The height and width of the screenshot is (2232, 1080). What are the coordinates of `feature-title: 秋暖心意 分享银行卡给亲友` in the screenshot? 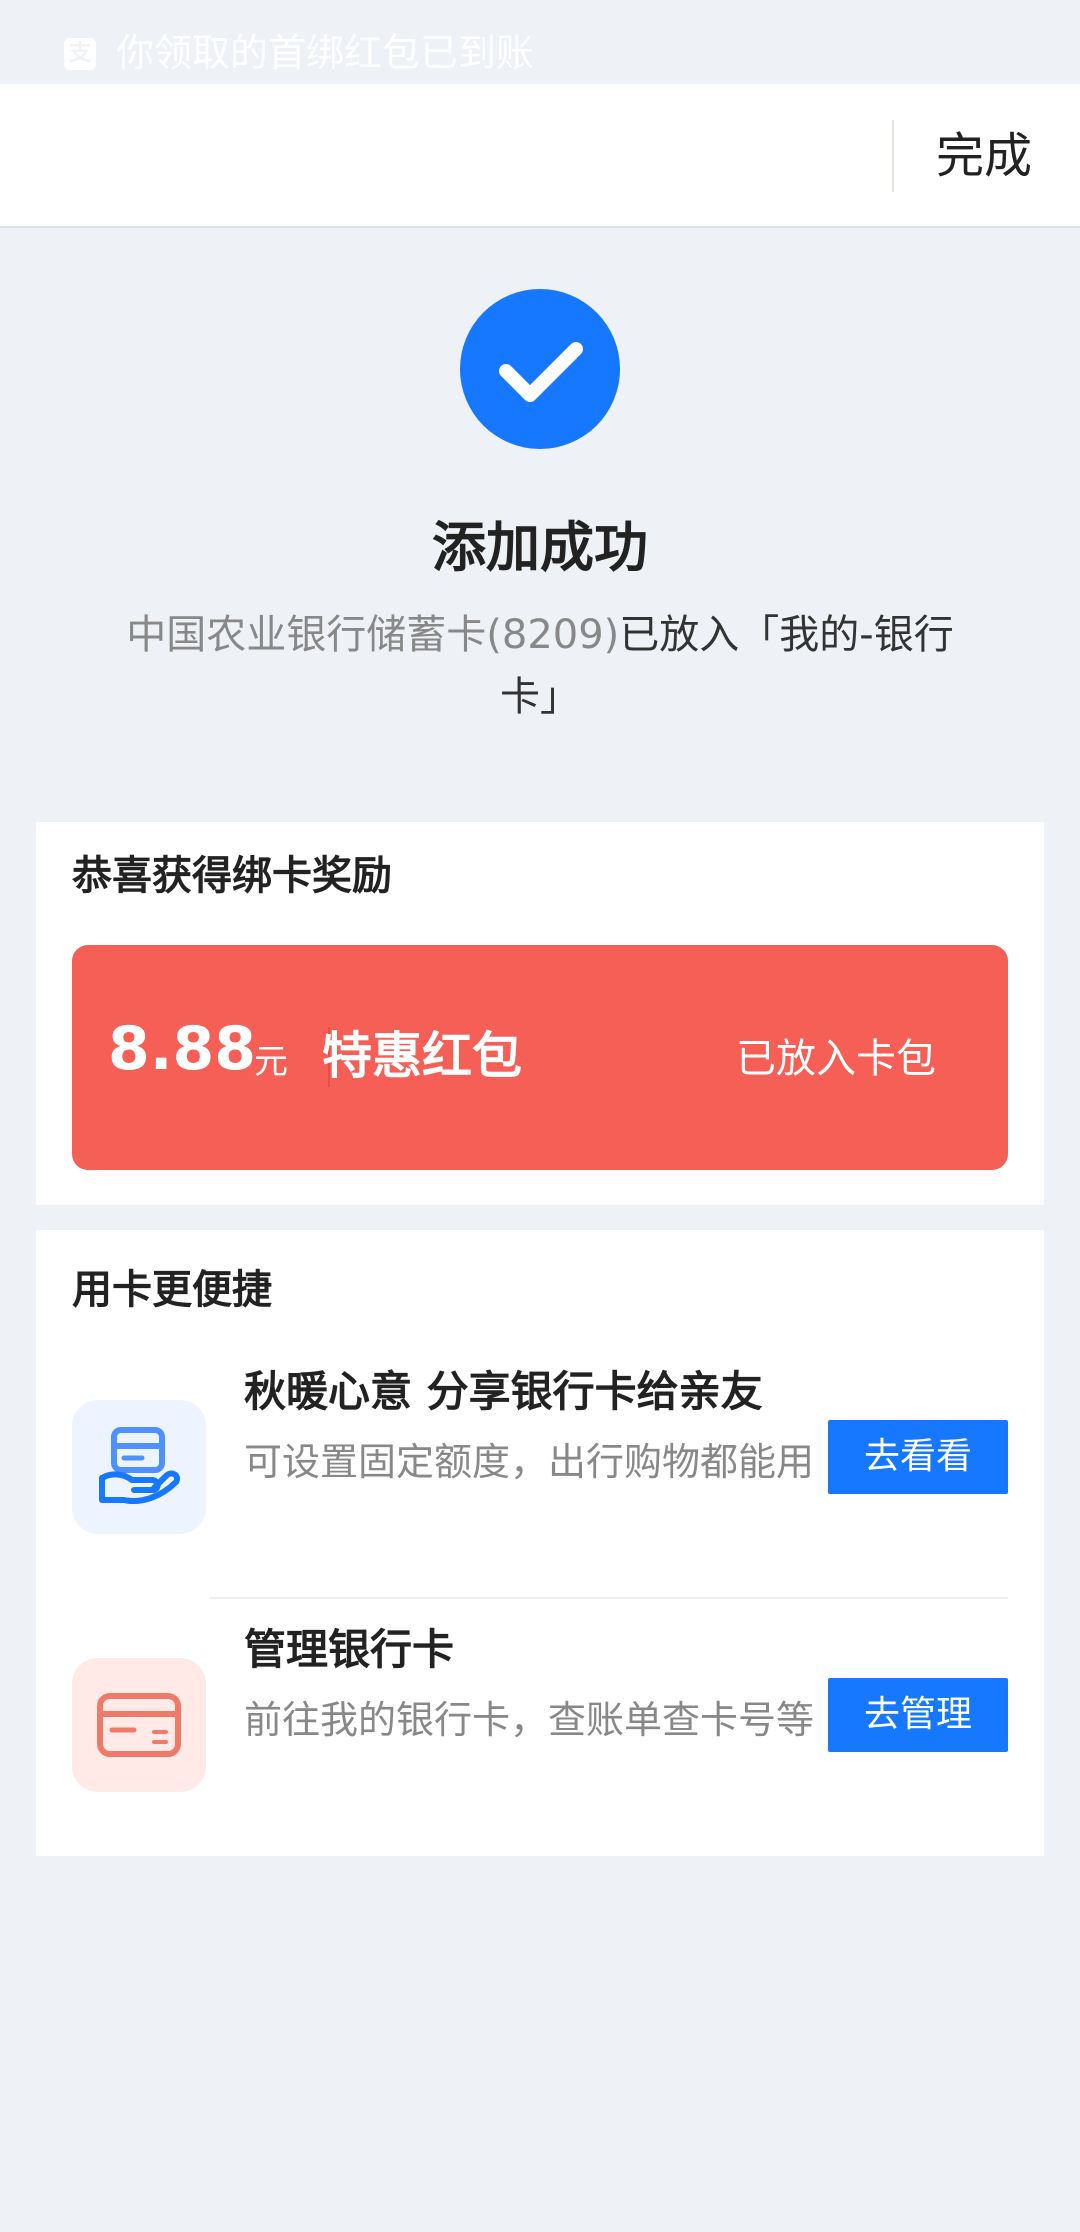 It's located at (503, 1391).